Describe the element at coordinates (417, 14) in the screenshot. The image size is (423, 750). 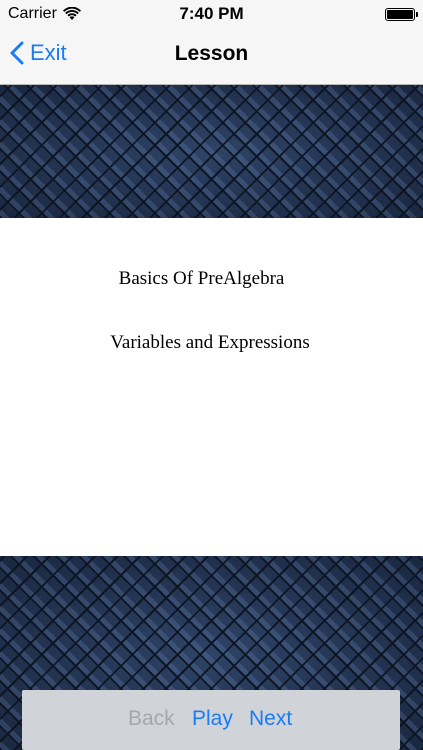
I see `battery-nub` at that location.